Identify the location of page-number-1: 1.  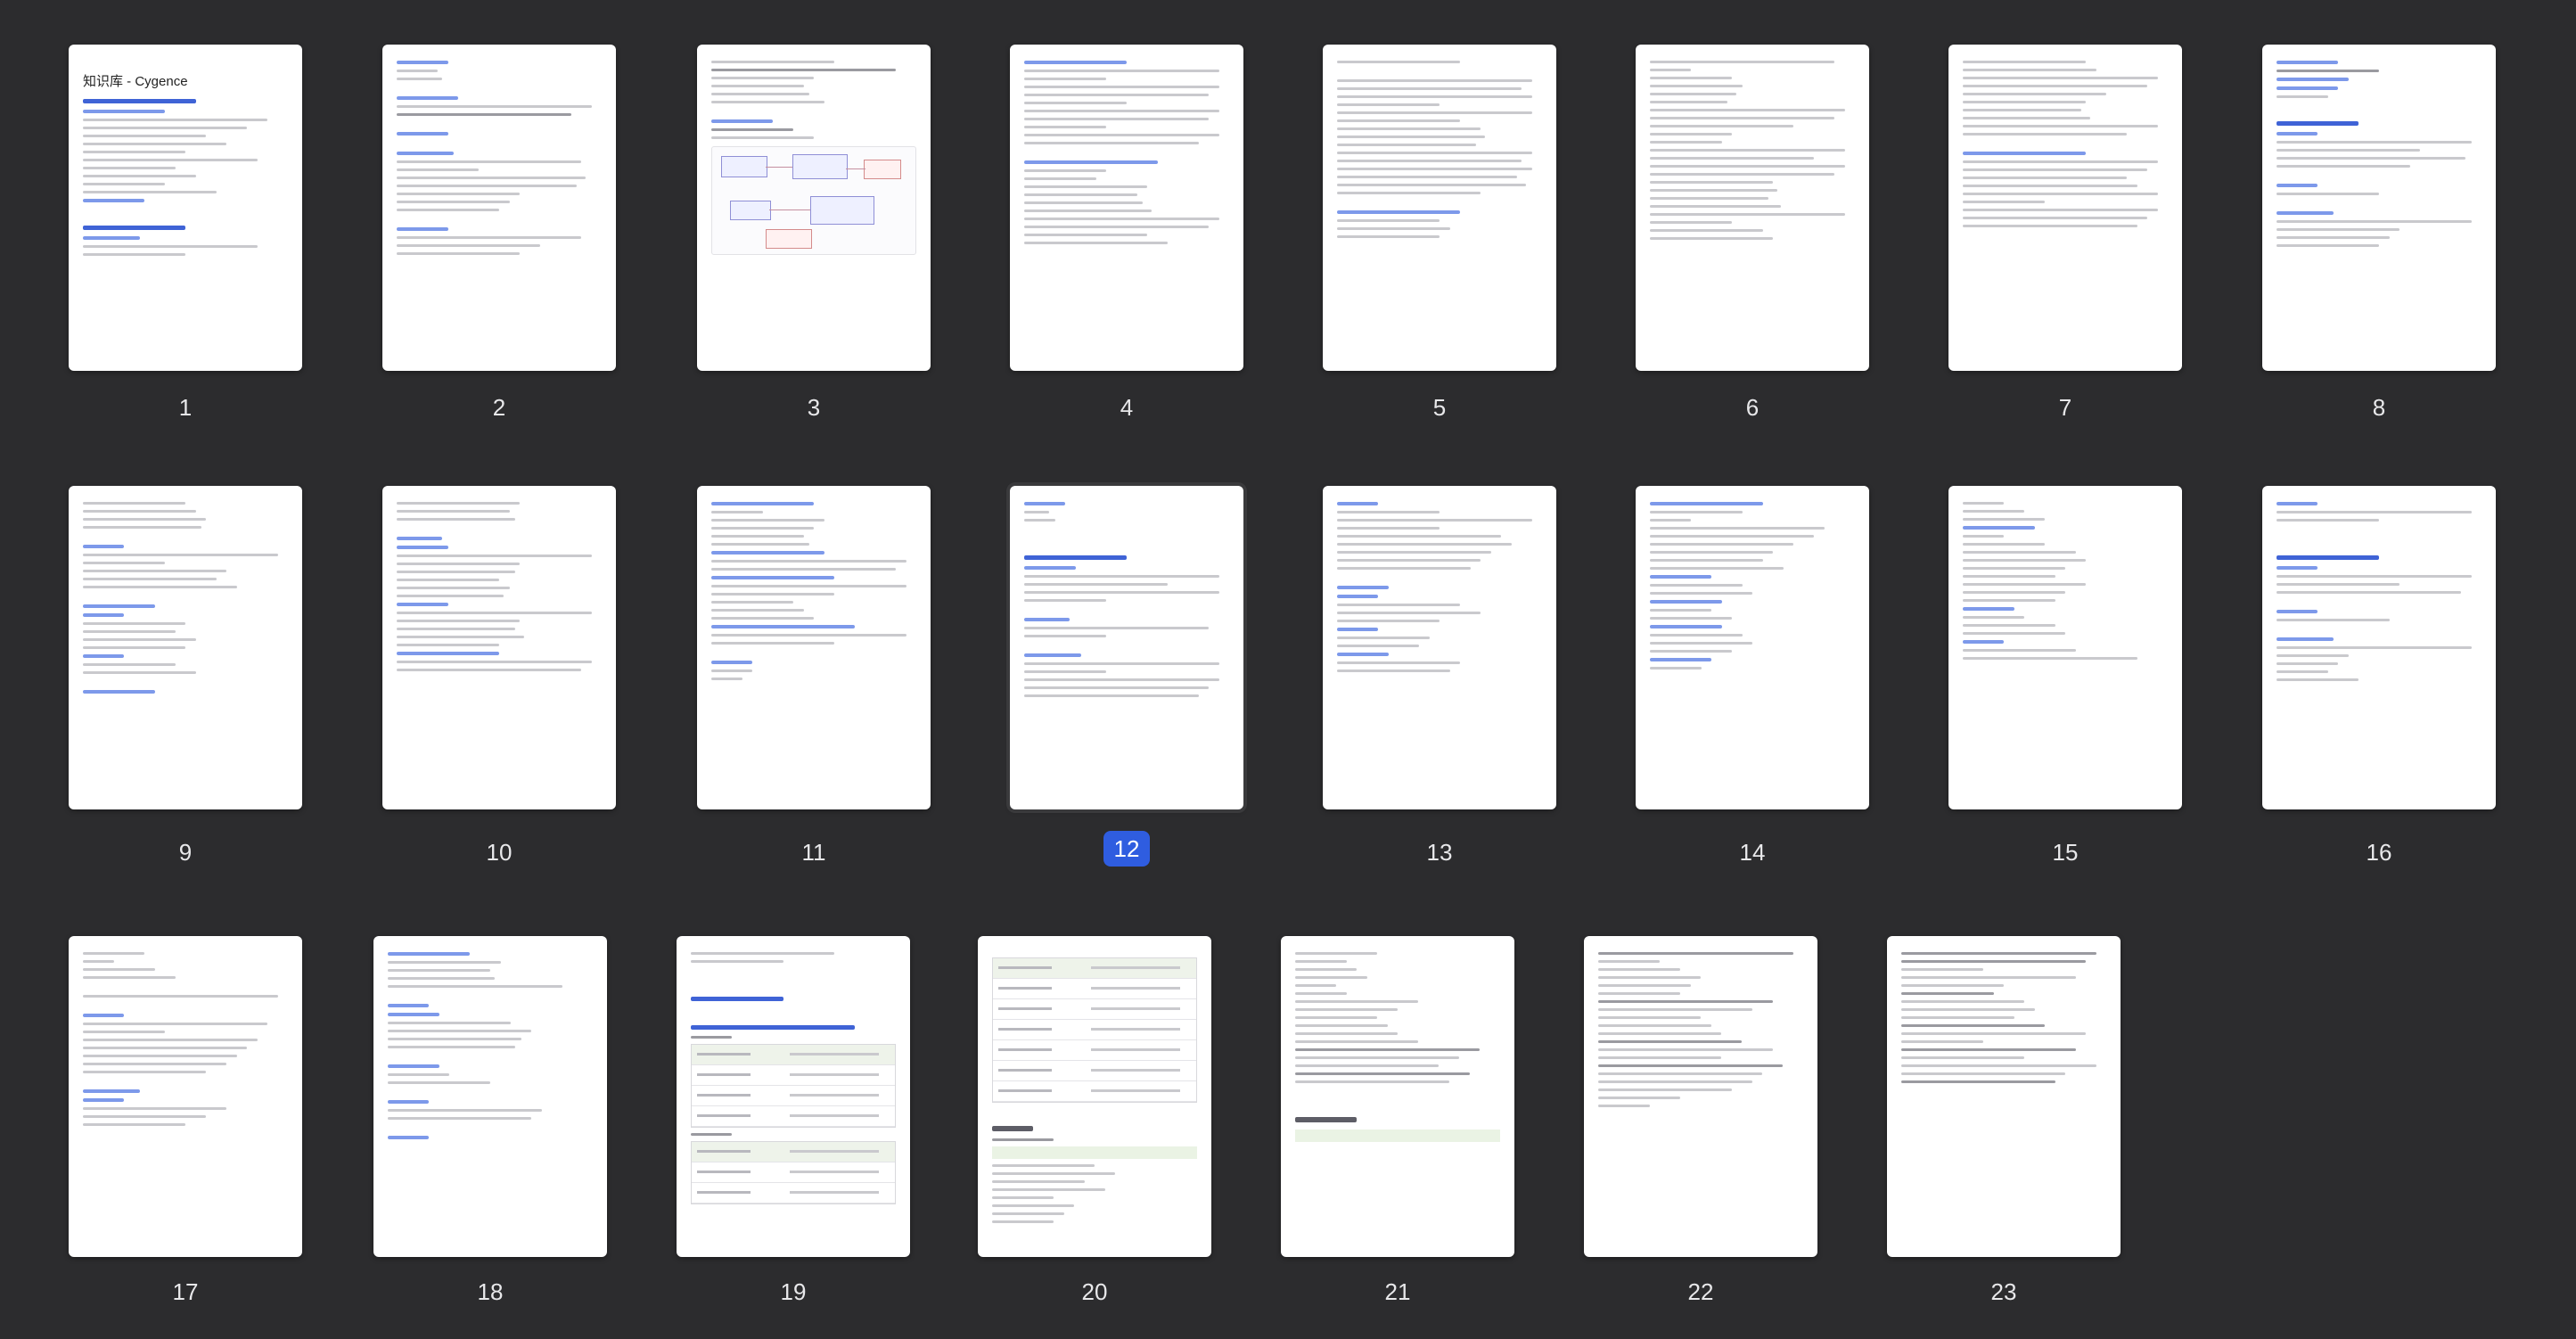
(186, 408).